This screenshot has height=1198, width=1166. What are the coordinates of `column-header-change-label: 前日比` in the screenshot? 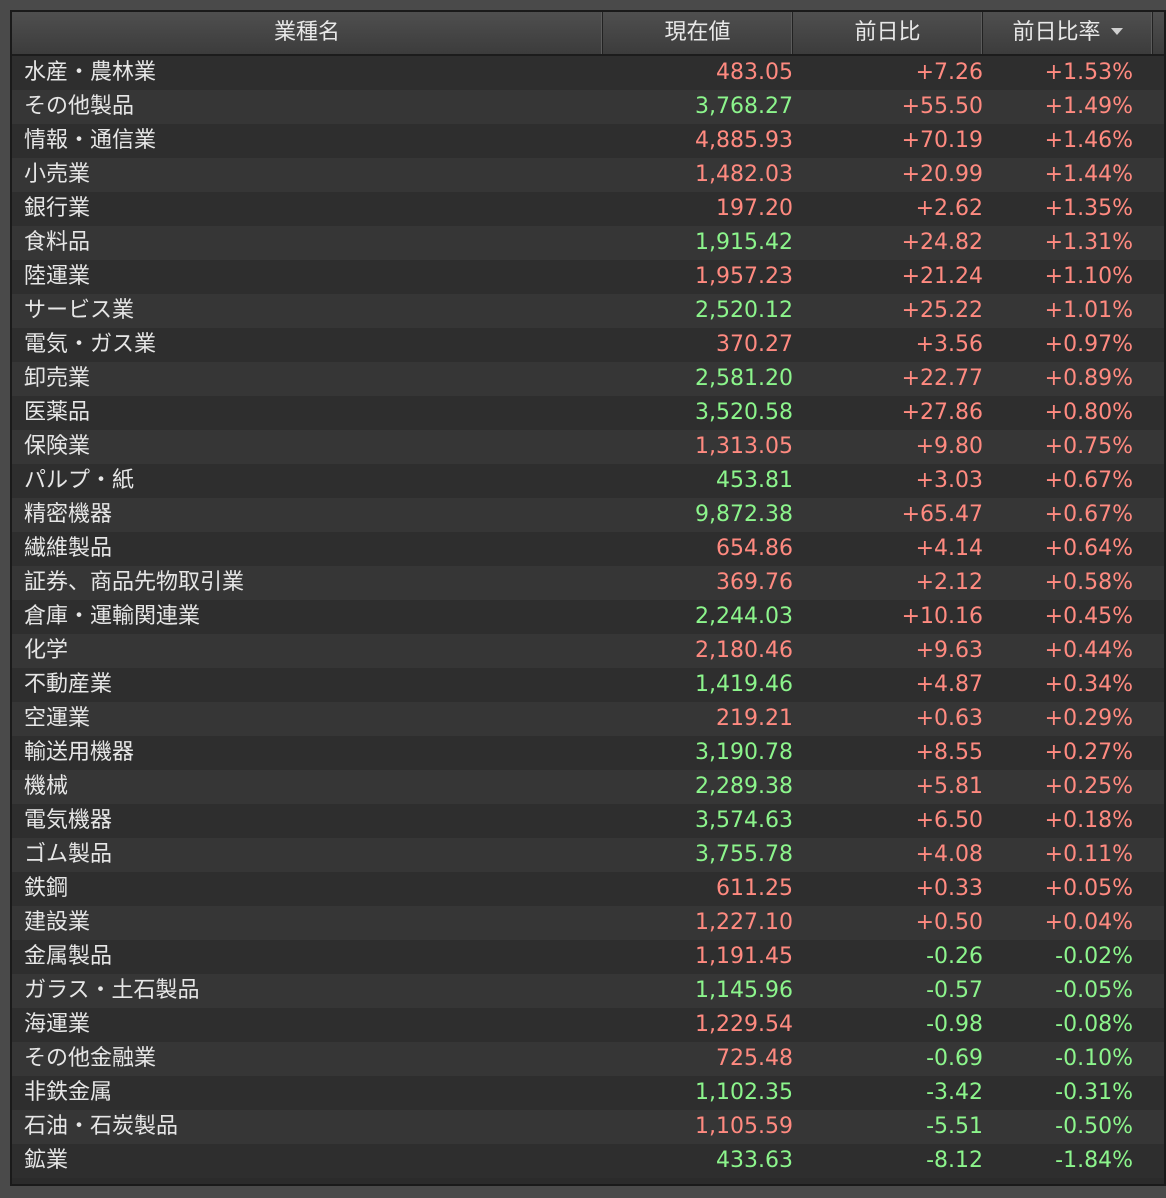 It's located at (887, 32).